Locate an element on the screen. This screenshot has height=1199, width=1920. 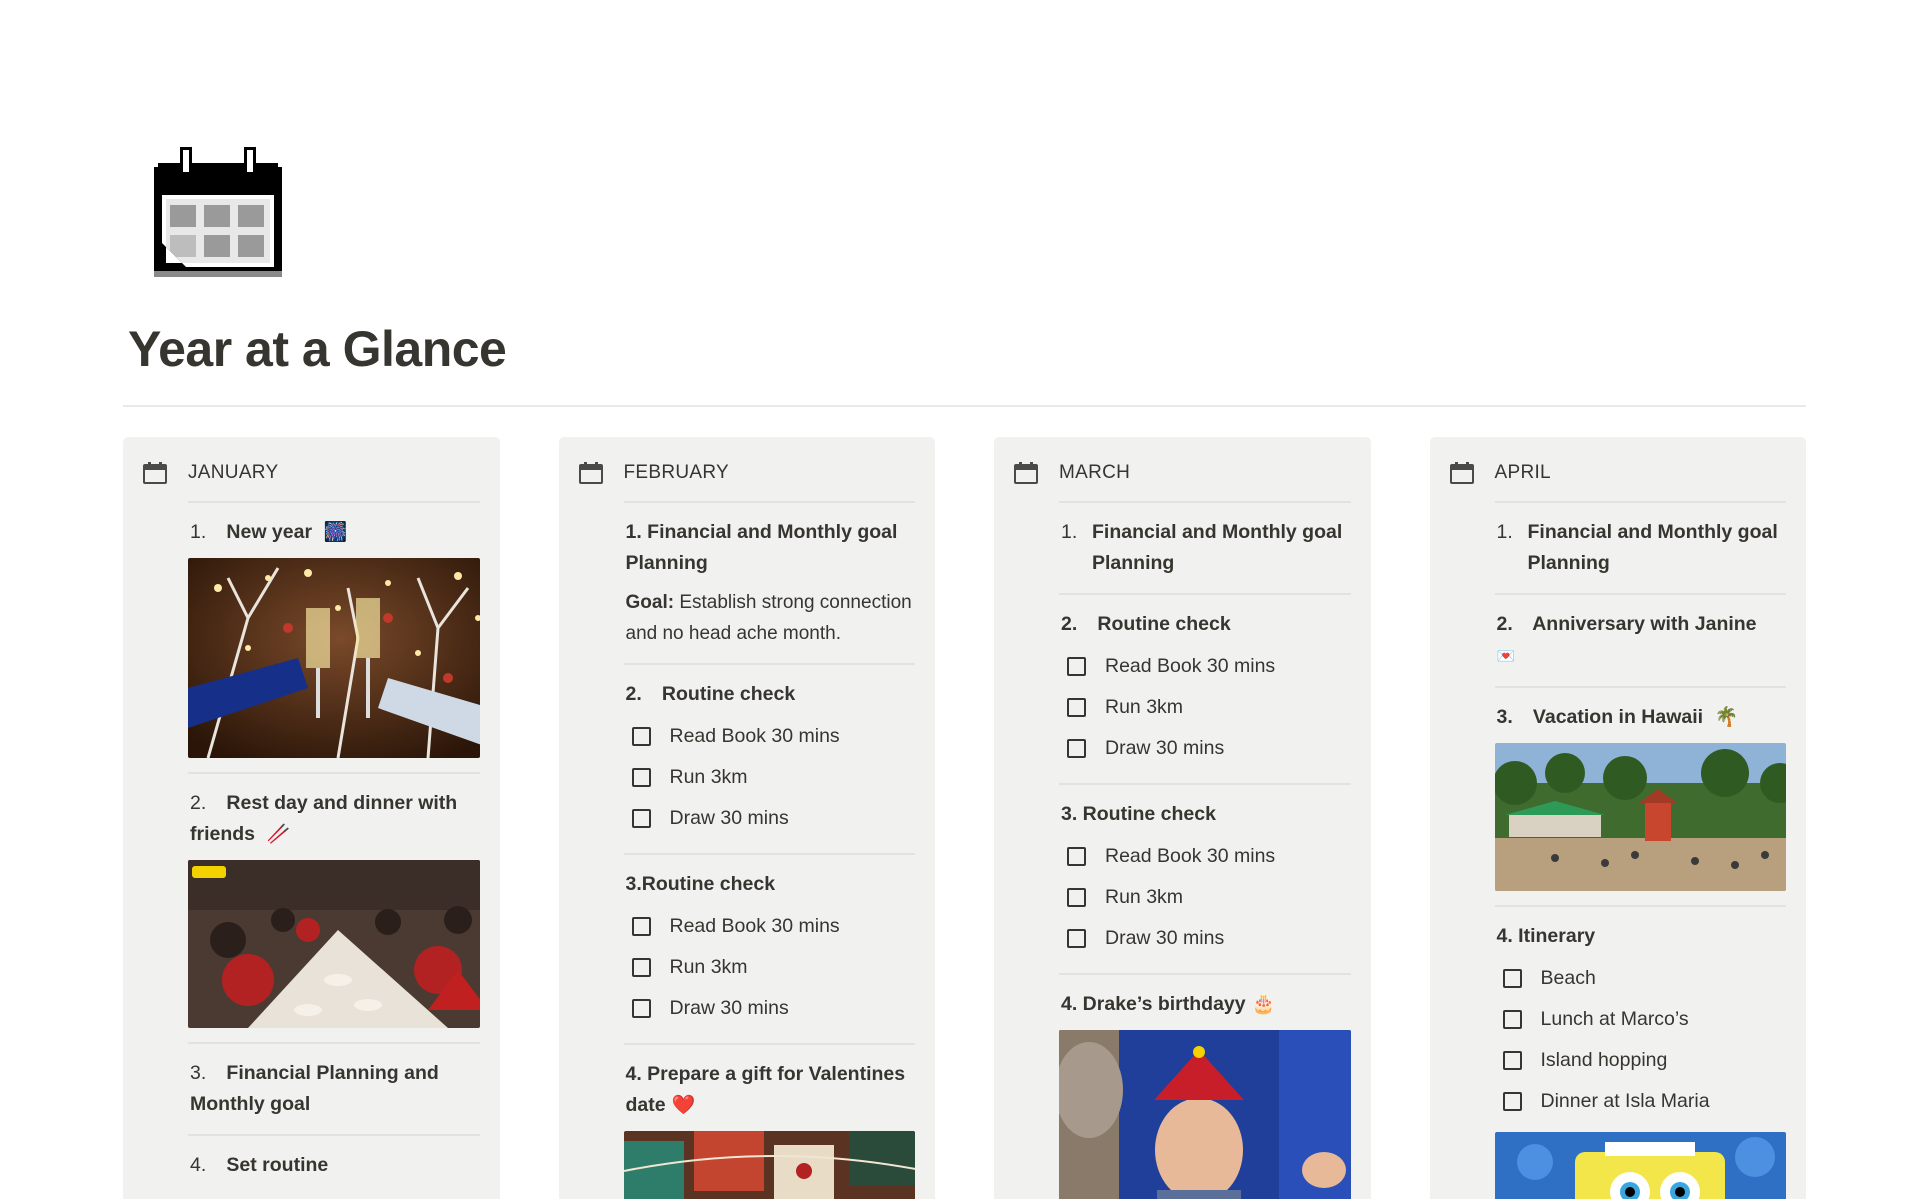
column-header: APRIL is located at coordinates (1618, 473).